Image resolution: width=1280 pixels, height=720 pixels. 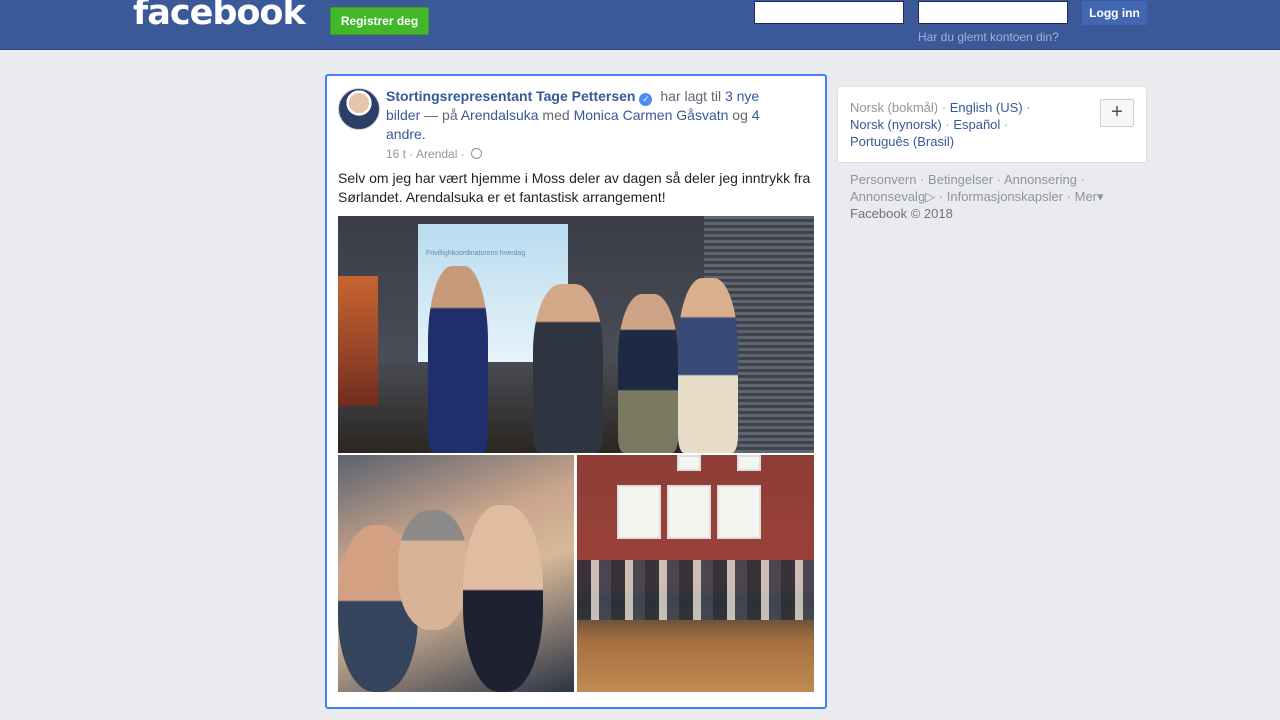 I want to click on action-text: har lagt til, so click(x=690, y=96).